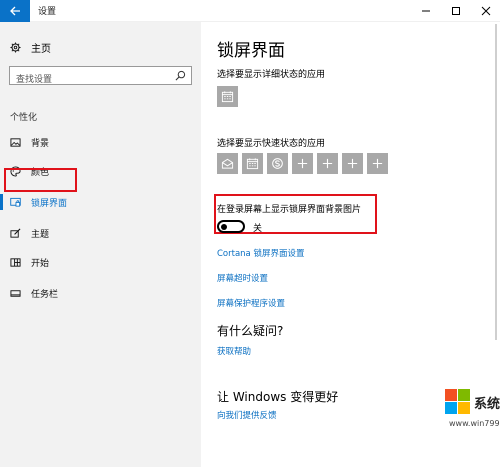 The image size is (500, 467). What do you see at coordinates (40, 263) in the screenshot?
I see `sidebar-item-label: 开始` at bounding box center [40, 263].